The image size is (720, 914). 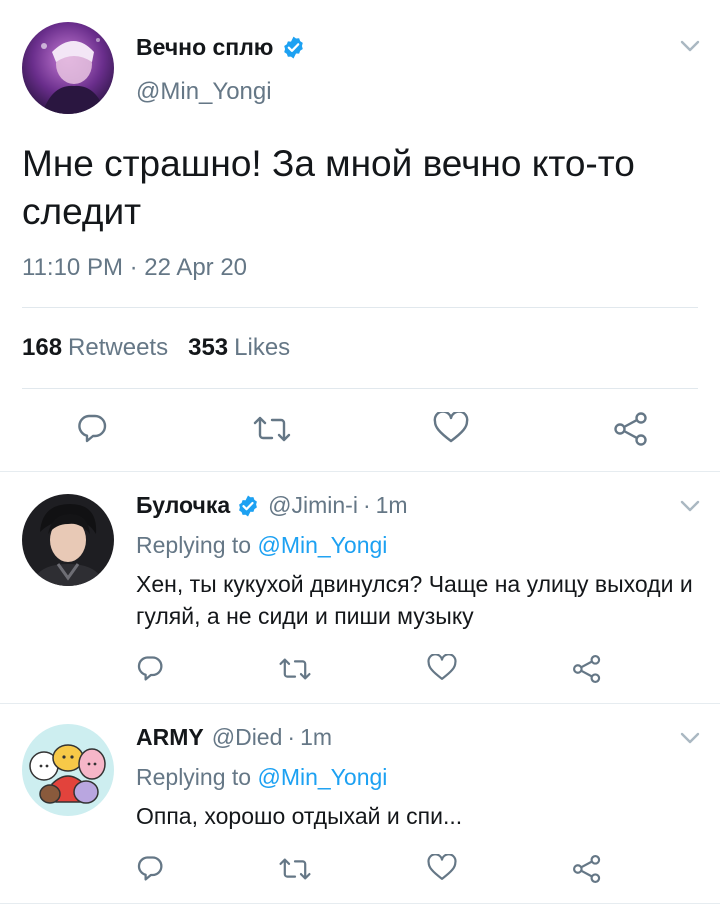 I want to click on display-name: Булочка, so click(x=183, y=505).